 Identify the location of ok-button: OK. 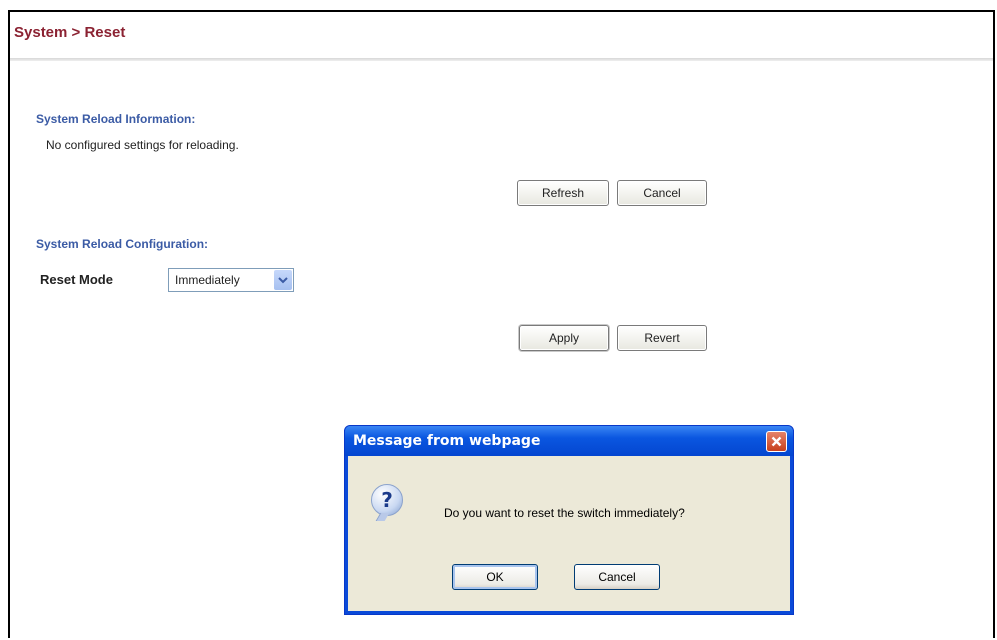
(495, 577).